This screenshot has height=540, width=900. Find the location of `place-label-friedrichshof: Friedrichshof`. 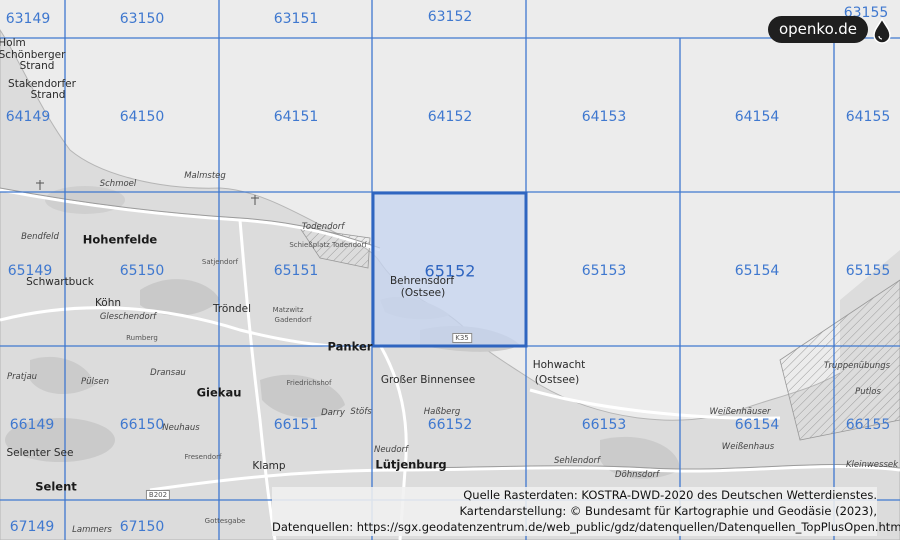

place-label-friedrichshof: Friedrichshof is located at coordinates (309, 382).